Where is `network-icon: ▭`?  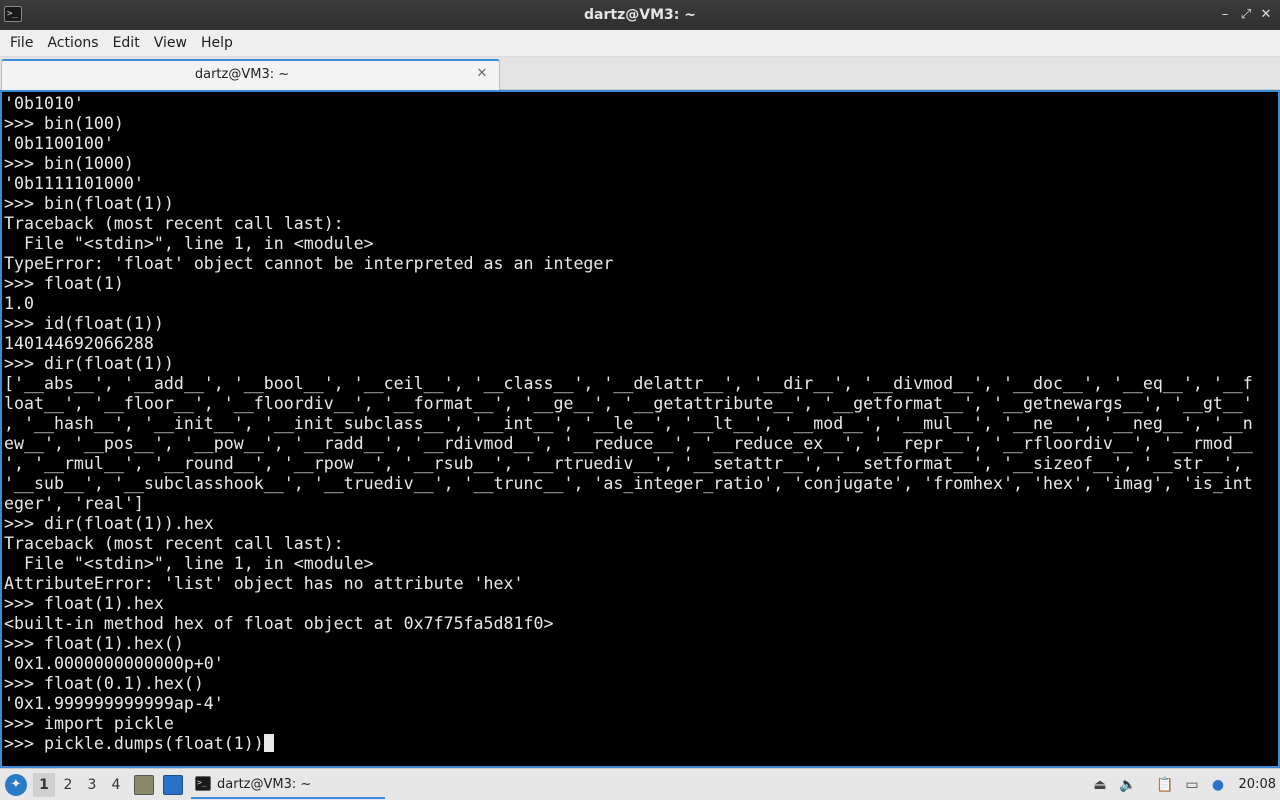 network-icon: ▭ is located at coordinates (1192, 785).